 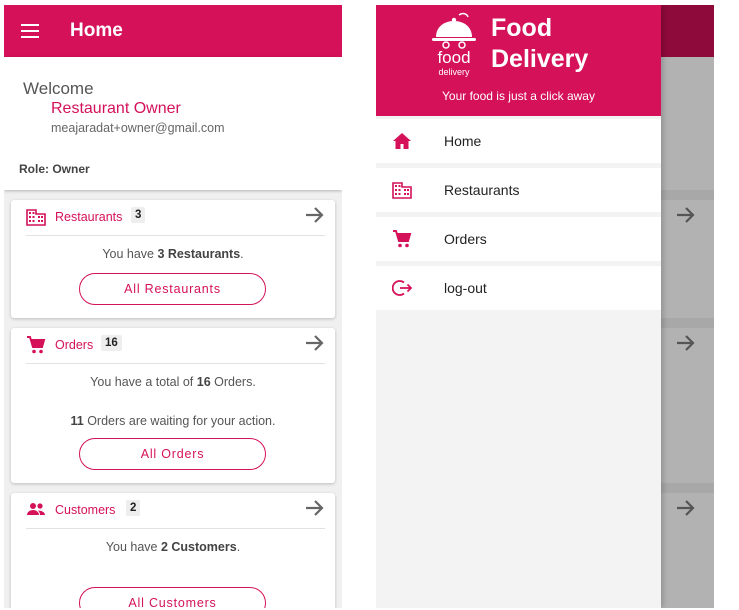 I want to click on orders-card-header: Orders 16, so click(x=173, y=346).